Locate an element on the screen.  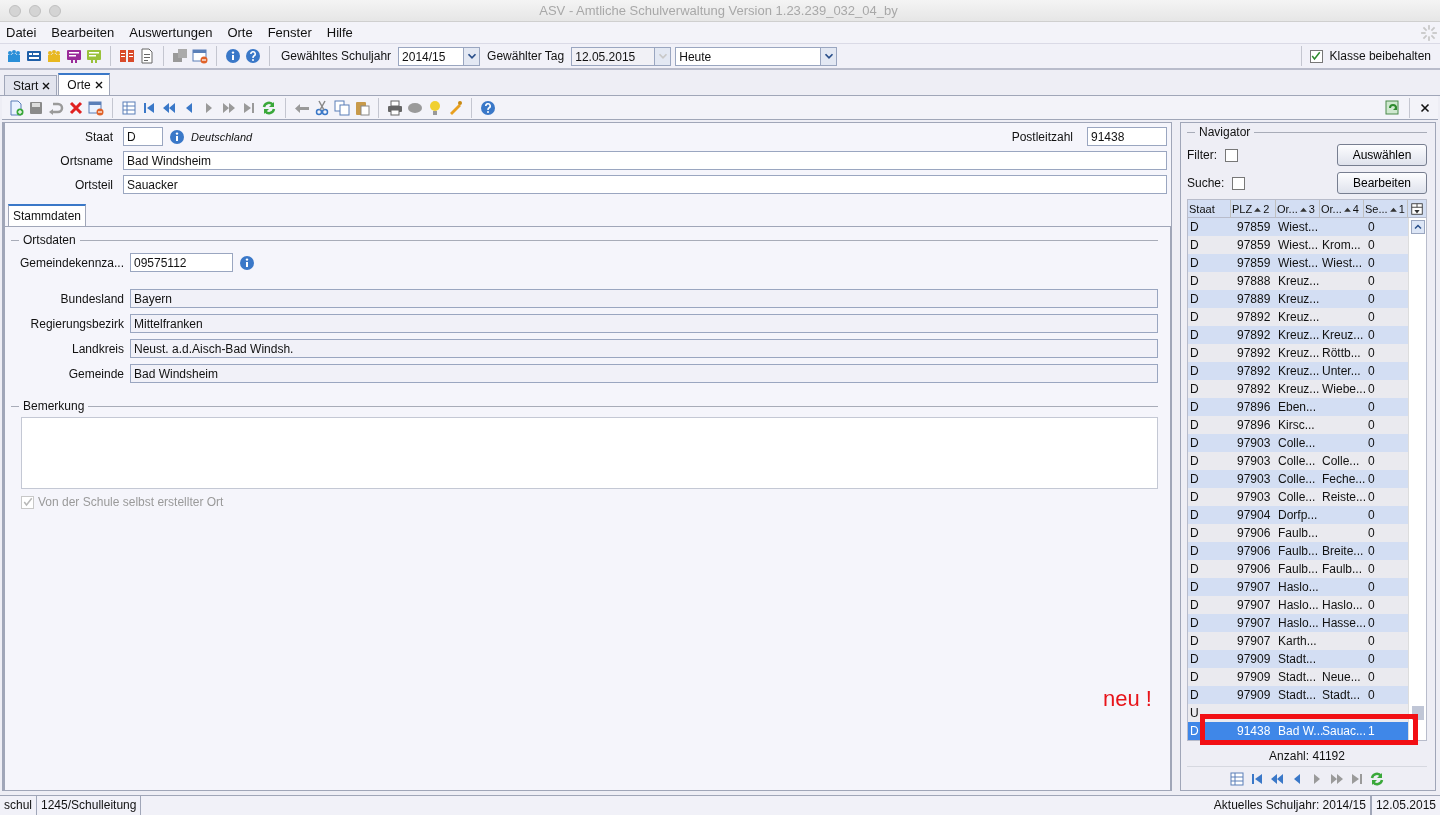
menu-item: Auswertungen is located at coordinates (171, 32).